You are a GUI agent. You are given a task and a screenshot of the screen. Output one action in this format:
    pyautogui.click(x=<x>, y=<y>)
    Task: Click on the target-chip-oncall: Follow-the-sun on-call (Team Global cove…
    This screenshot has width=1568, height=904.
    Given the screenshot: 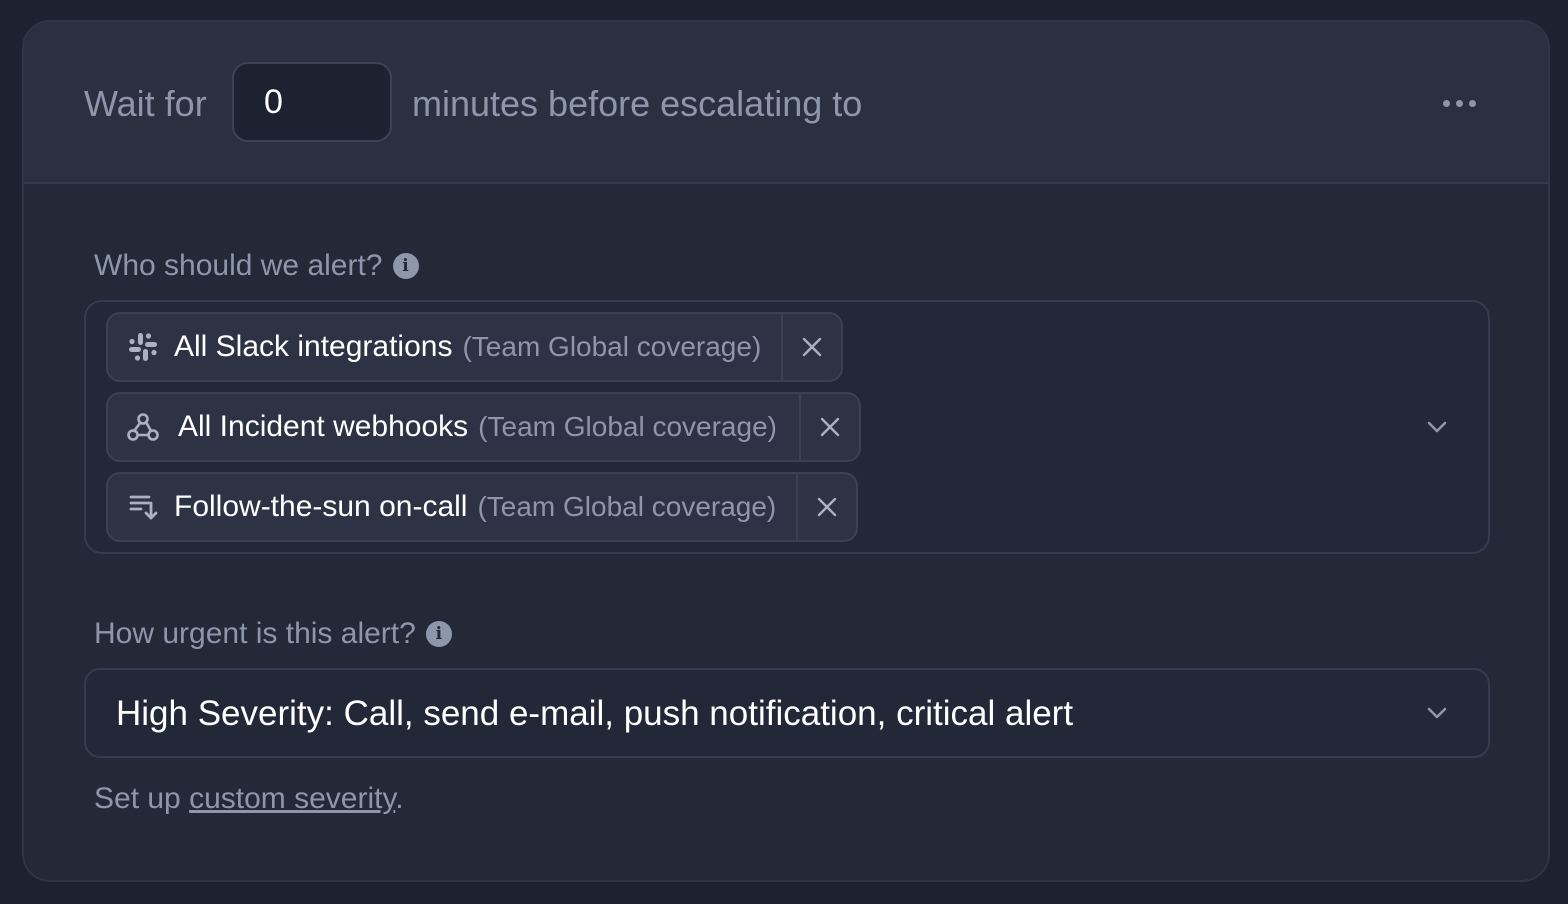 What is the action you would take?
    pyautogui.click(x=482, y=507)
    